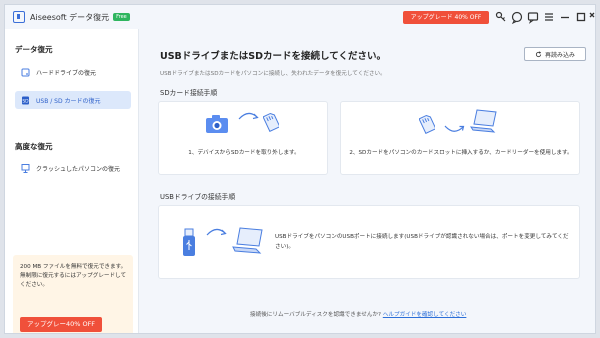  I want to click on camera-icon, so click(217, 124).